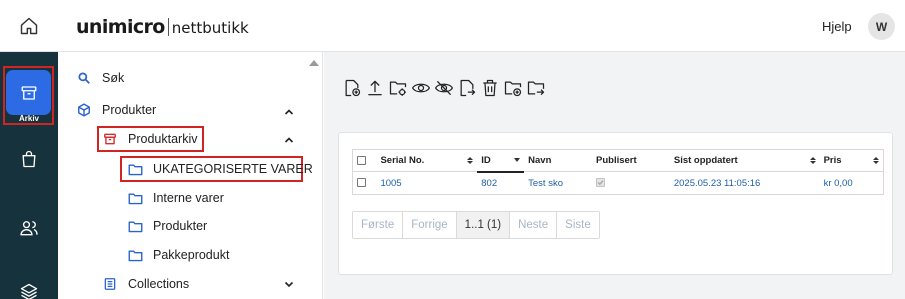 This screenshot has width=905, height=299. I want to click on published-checkbox, so click(601, 183).